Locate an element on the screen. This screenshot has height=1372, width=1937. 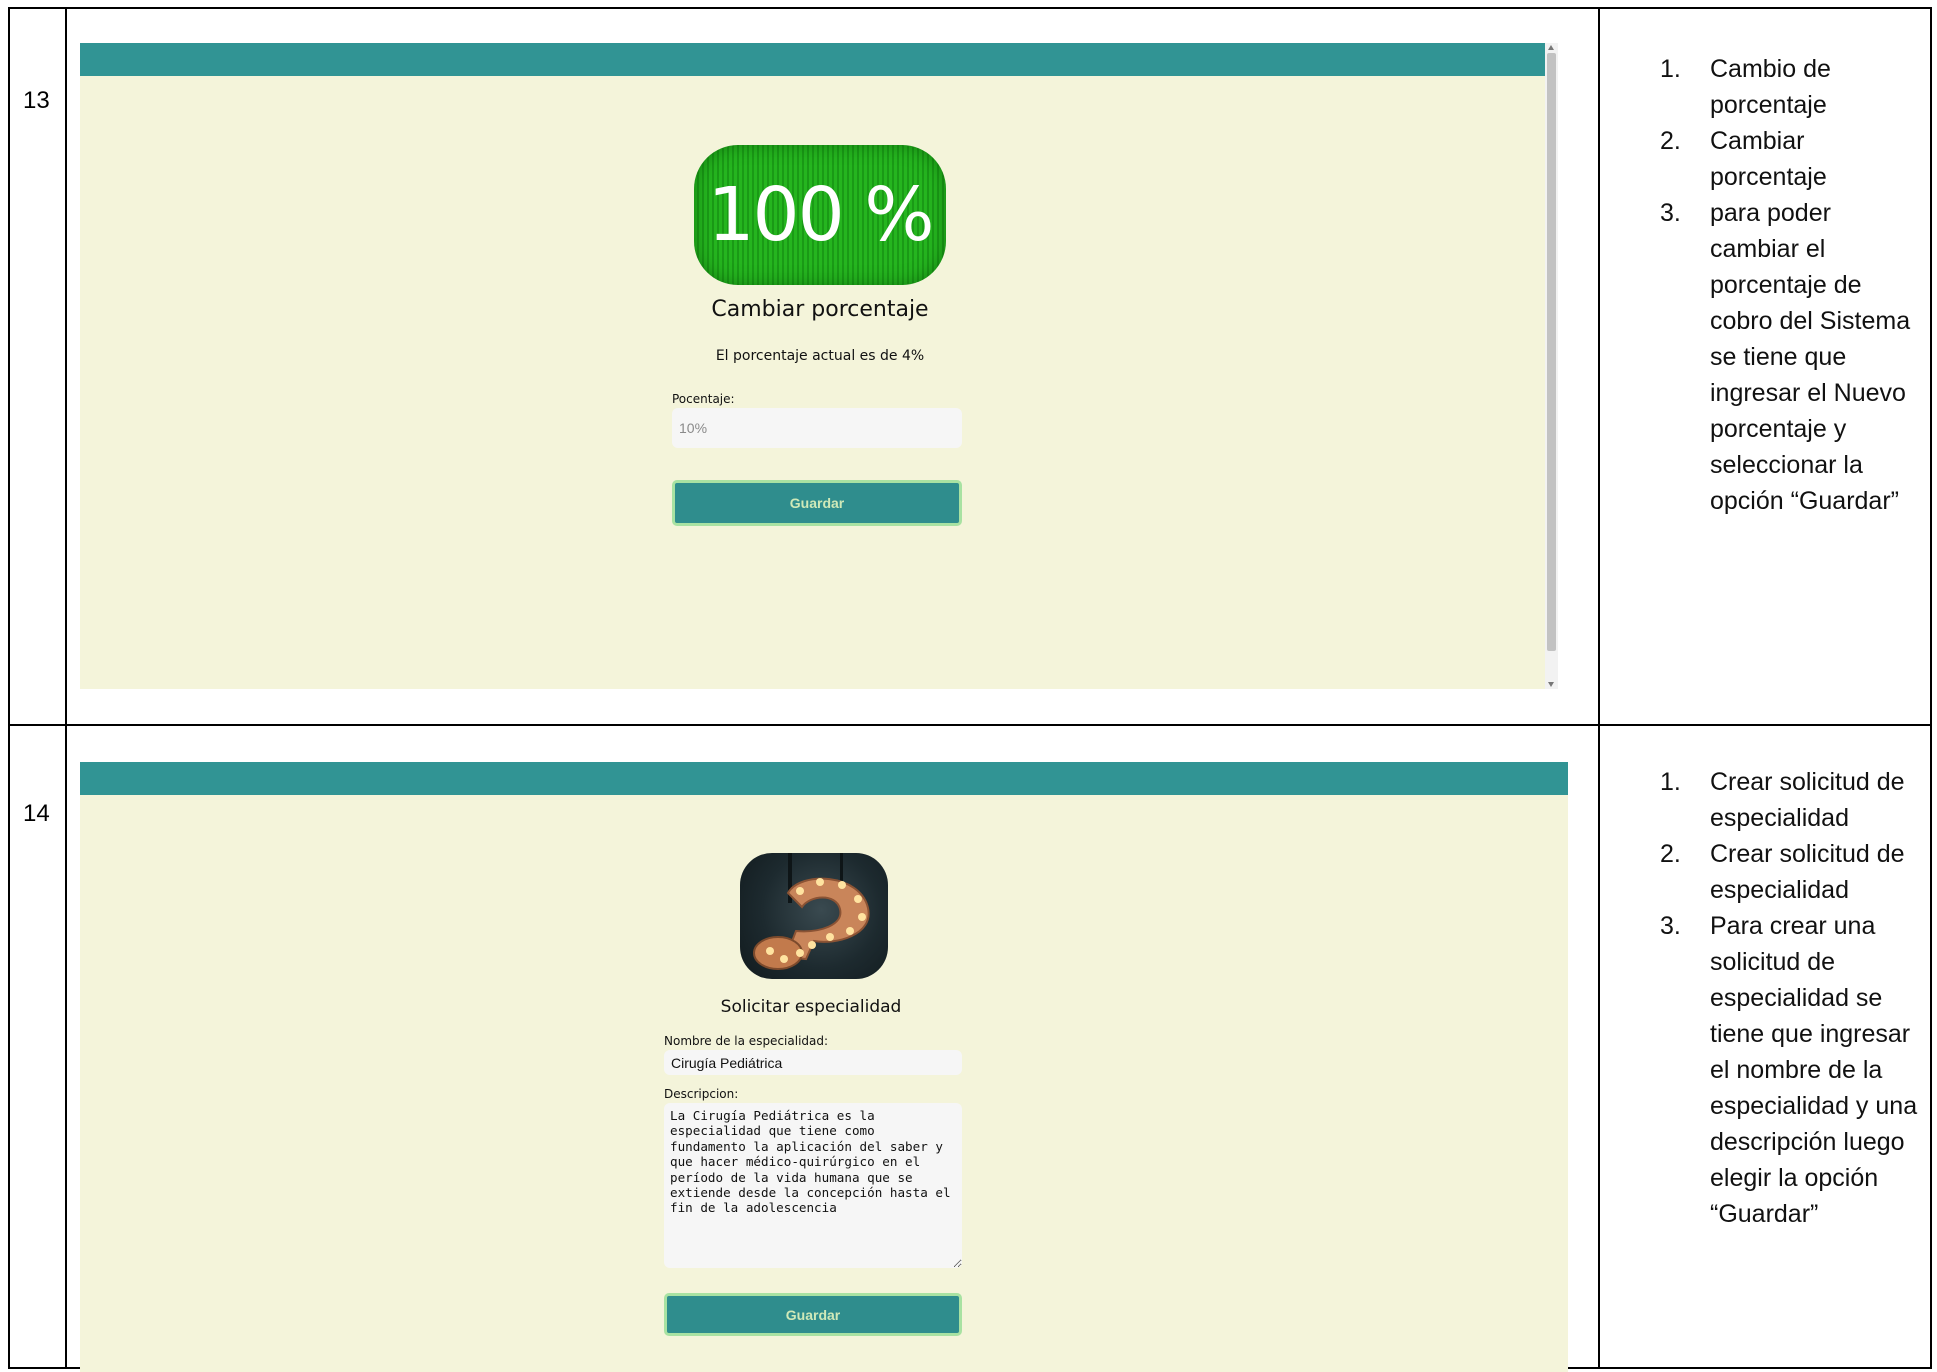
current-percentage-text: El porcentaje actual es de 4% is located at coordinates (820, 356).